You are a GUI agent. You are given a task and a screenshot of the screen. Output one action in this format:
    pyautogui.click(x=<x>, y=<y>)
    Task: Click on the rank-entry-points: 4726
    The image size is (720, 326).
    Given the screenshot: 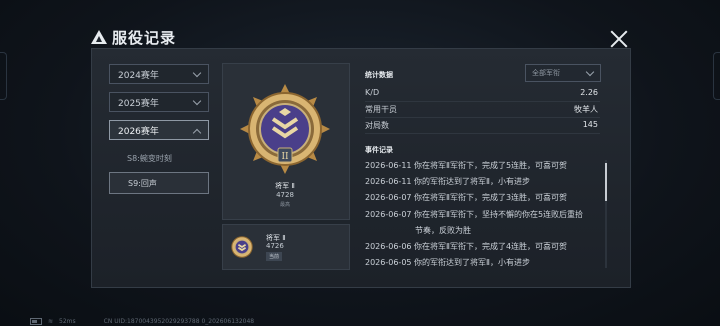 What is the action you would take?
    pyautogui.click(x=275, y=246)
    